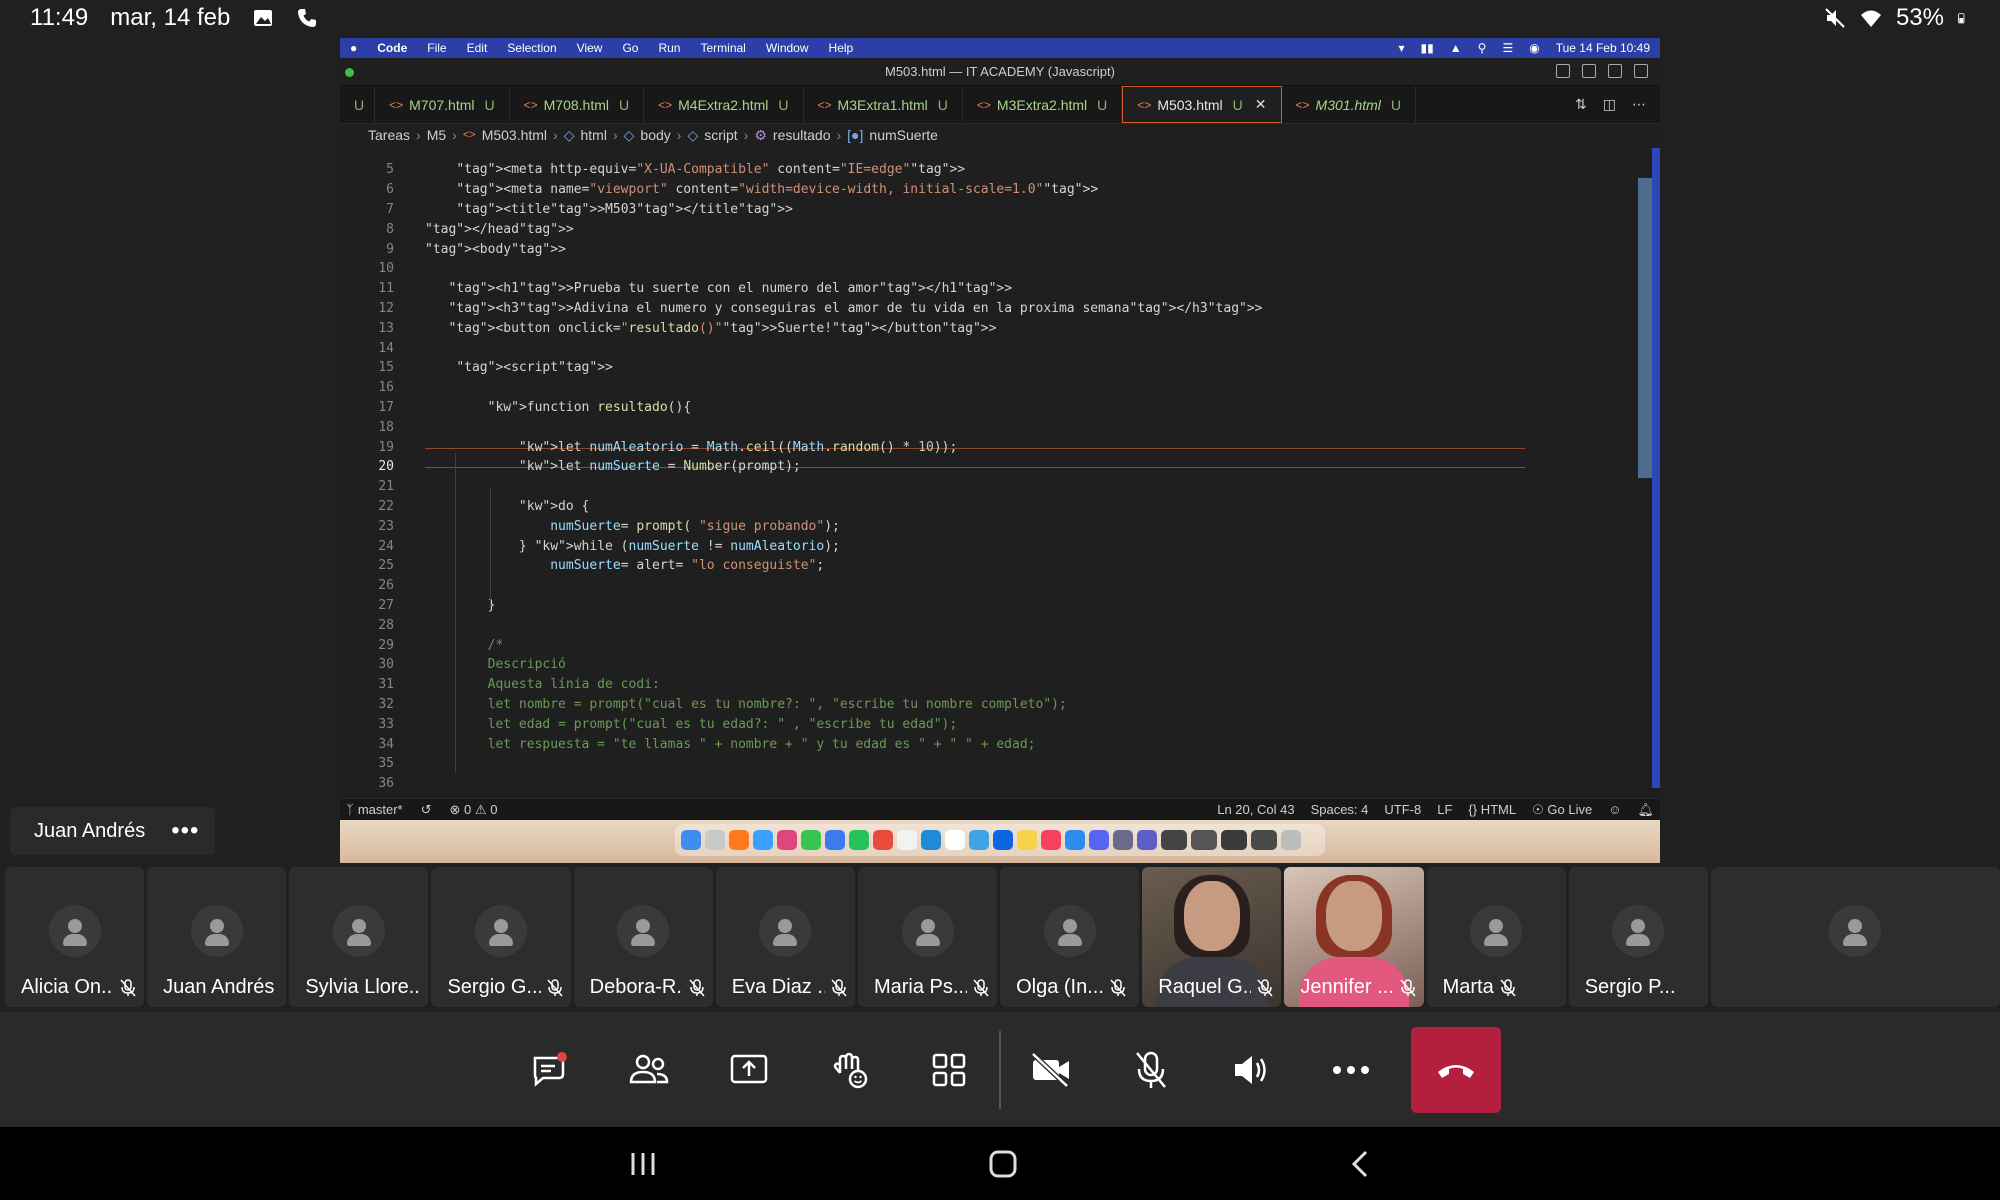 This screenshot has width=2000, height=1200. What do you see at coordinates (436, 48) in the screenshot?
I see `menu-file: File` at bounding box center [436, 48].